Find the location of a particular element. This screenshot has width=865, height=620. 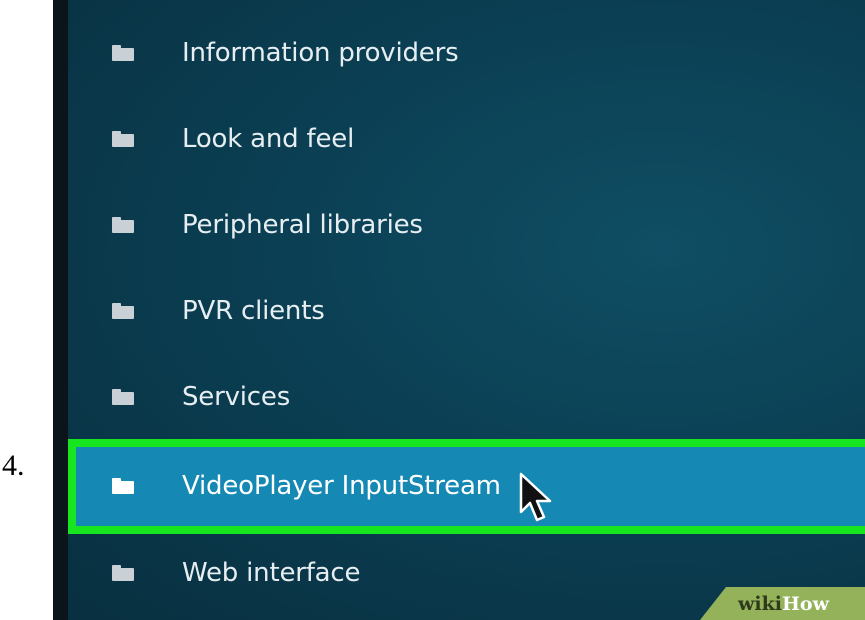

watermark-wiki: wiki is located at coordinates (760, 604).